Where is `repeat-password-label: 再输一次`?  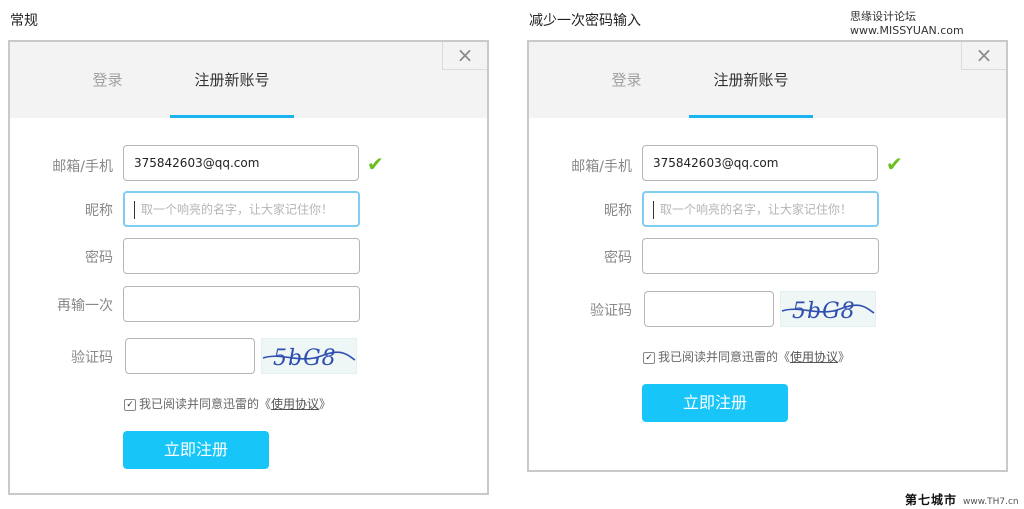 repeat-password-label: 再输一次 is located at coordinates (85, 306).